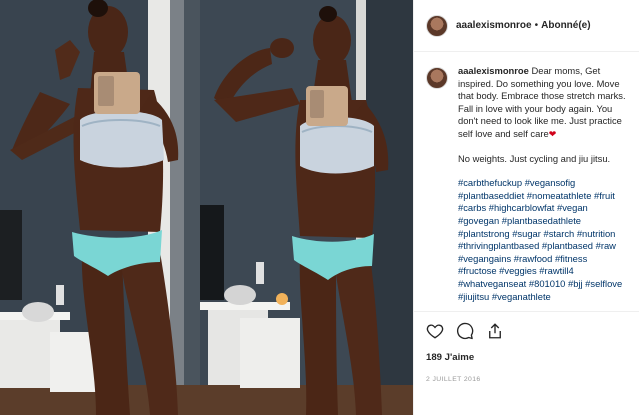 Image resolution: width=639 pixels, height=415 pixels. Describe the element at coordinates (435, 331) in the screenshot. I see `heart-outline-icon` at that location.